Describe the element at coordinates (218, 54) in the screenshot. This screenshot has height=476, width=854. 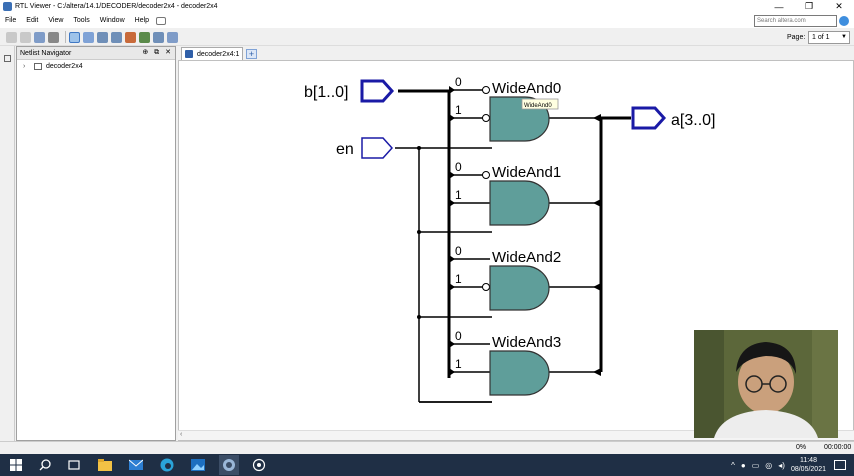
I see `tab-label: decoder2x4:1` at that location.